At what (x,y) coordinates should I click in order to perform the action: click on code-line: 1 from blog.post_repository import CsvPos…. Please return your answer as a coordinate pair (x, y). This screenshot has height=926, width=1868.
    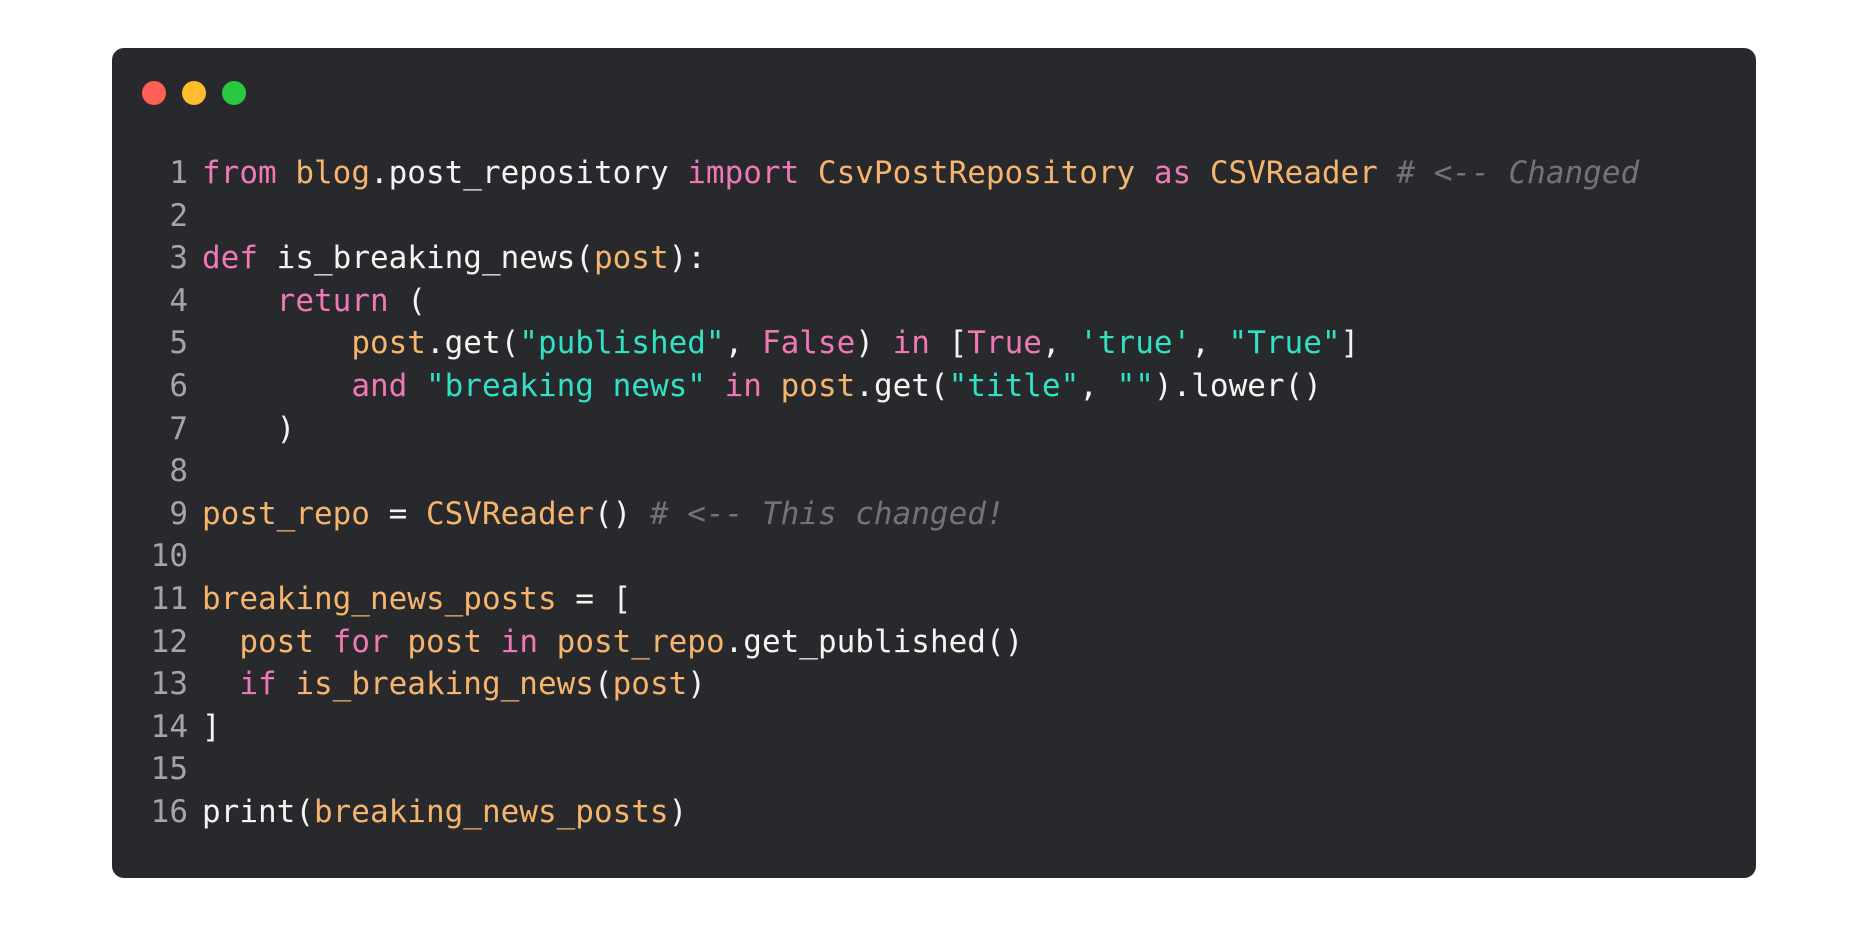
    Looking at the image, I should click on (875, 173).